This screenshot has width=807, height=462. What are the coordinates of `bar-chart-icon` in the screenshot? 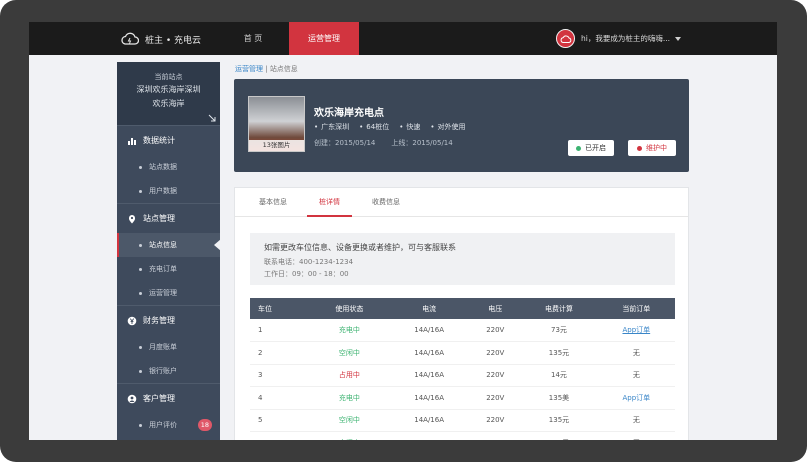 It's located at (132, 141).